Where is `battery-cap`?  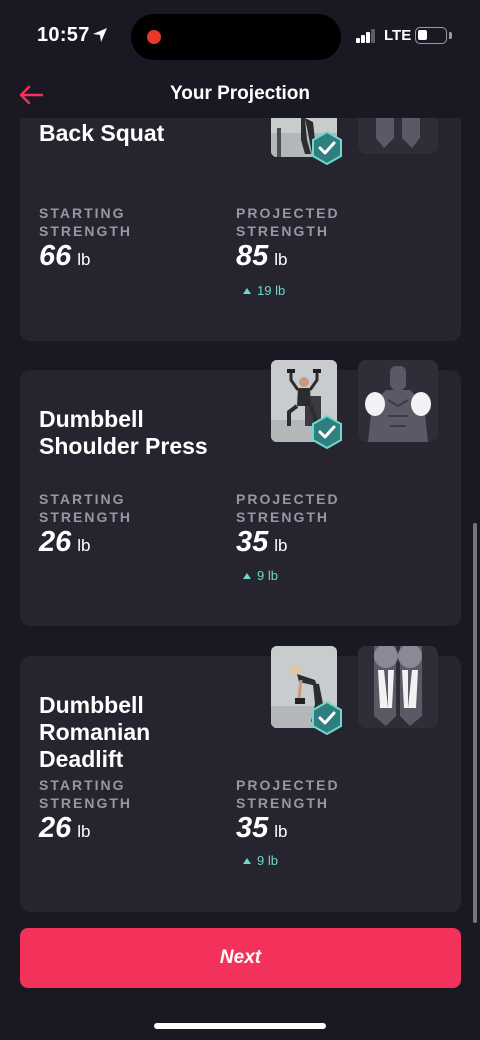 battery-cap is located at coordinates (450, 35).